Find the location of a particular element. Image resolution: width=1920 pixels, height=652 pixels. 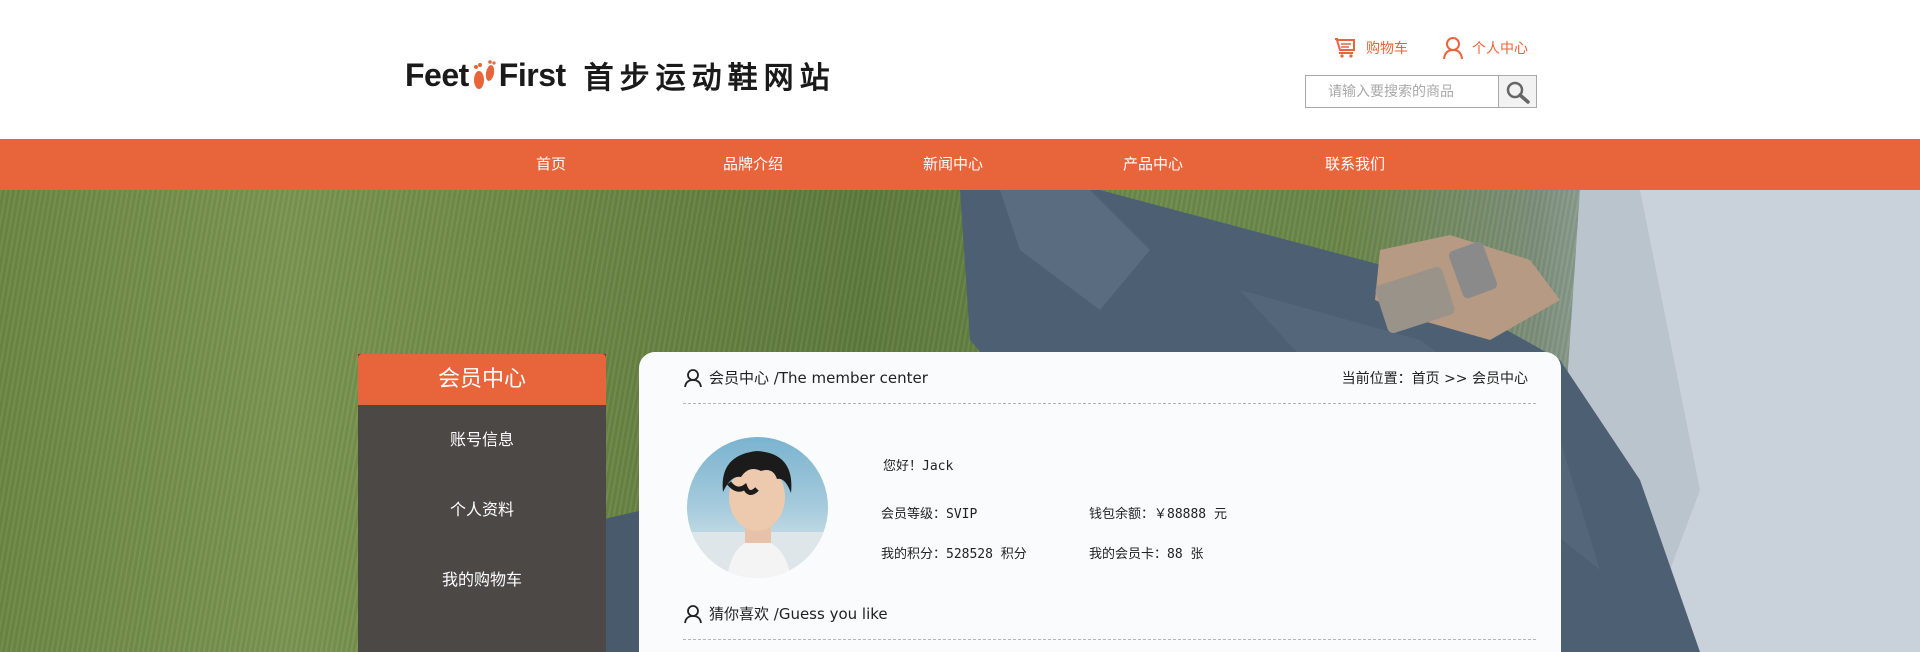

greeting-text: 您好！Jack is located at coordinates (918, 466).